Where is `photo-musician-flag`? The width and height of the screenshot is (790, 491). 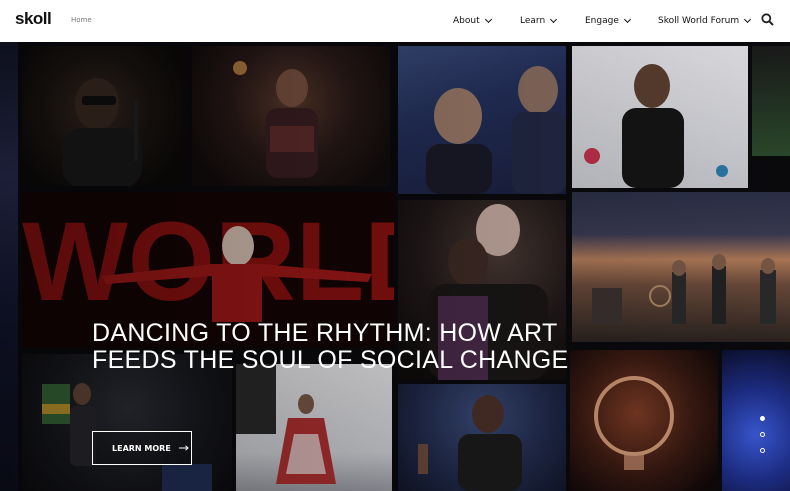
photo-musician-flag is located at coordinates (127, 422).